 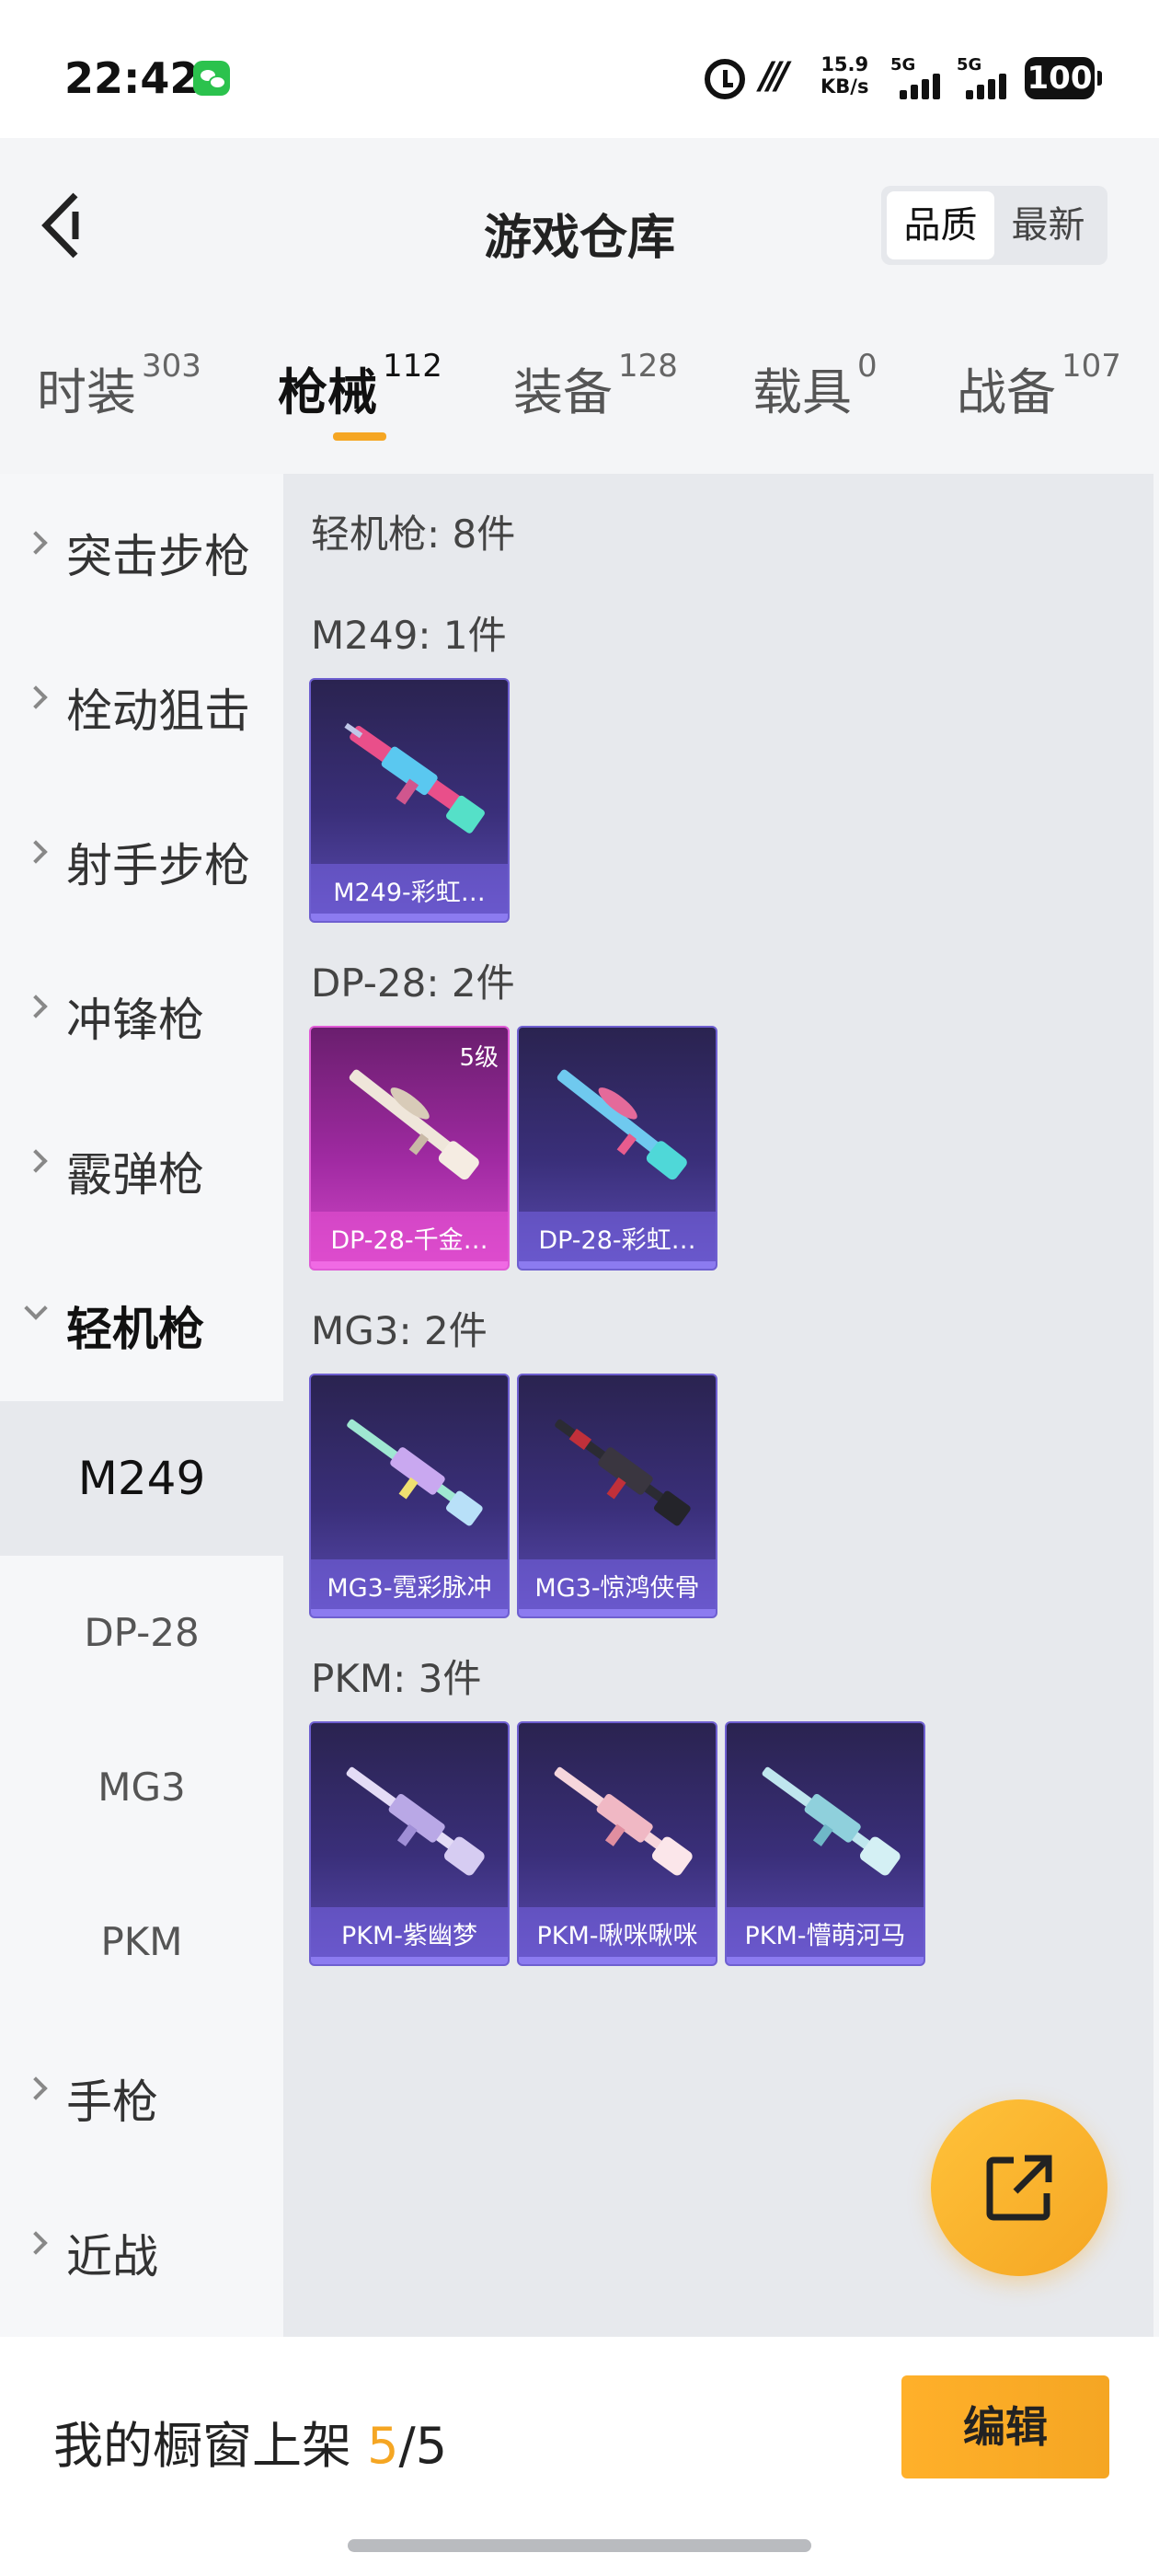 I want to click on item-level-badge: 5级, so click(x=479, y=1058).